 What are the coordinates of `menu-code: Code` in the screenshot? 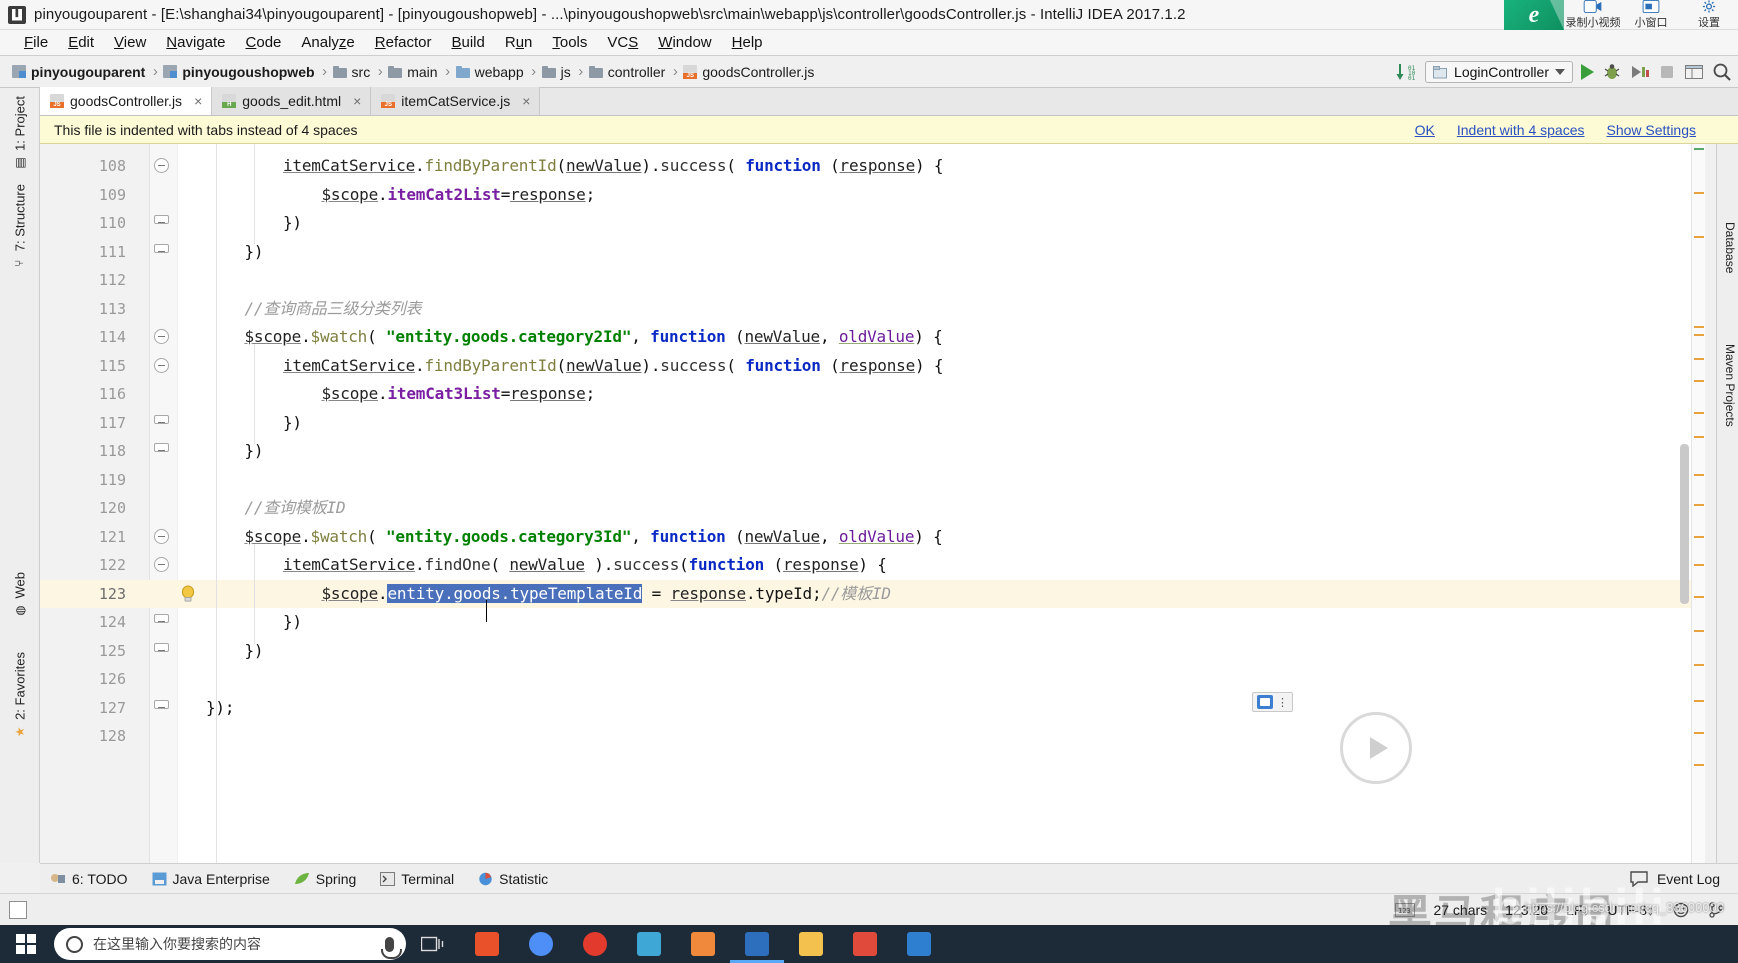 It's located at (264, 42).